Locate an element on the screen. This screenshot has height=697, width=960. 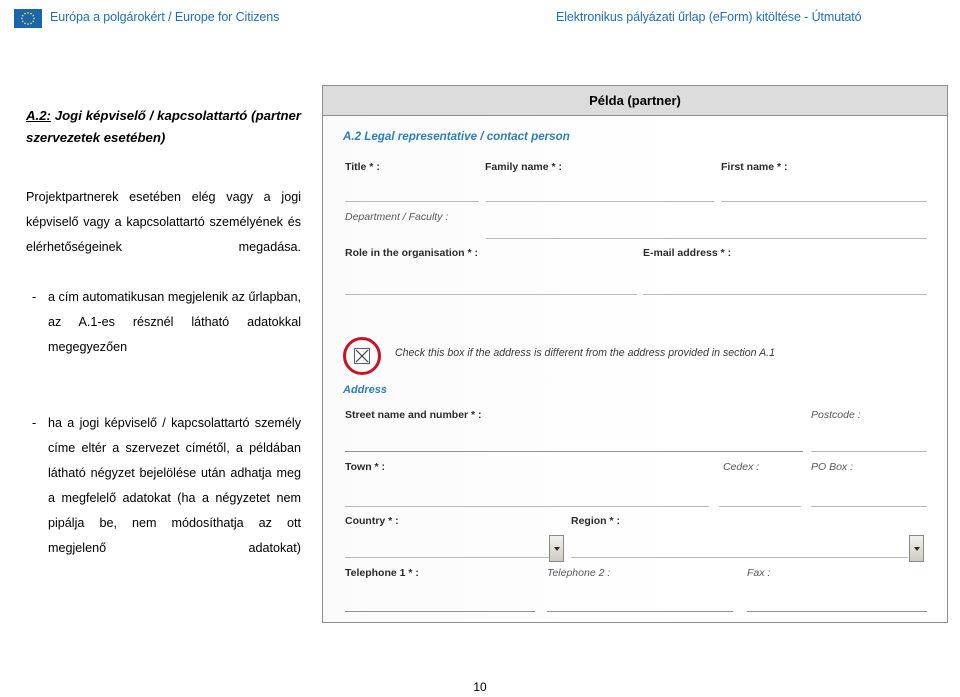
label-role-in-organisation: Role in the organisation * : is located at coordinates (412, 253).